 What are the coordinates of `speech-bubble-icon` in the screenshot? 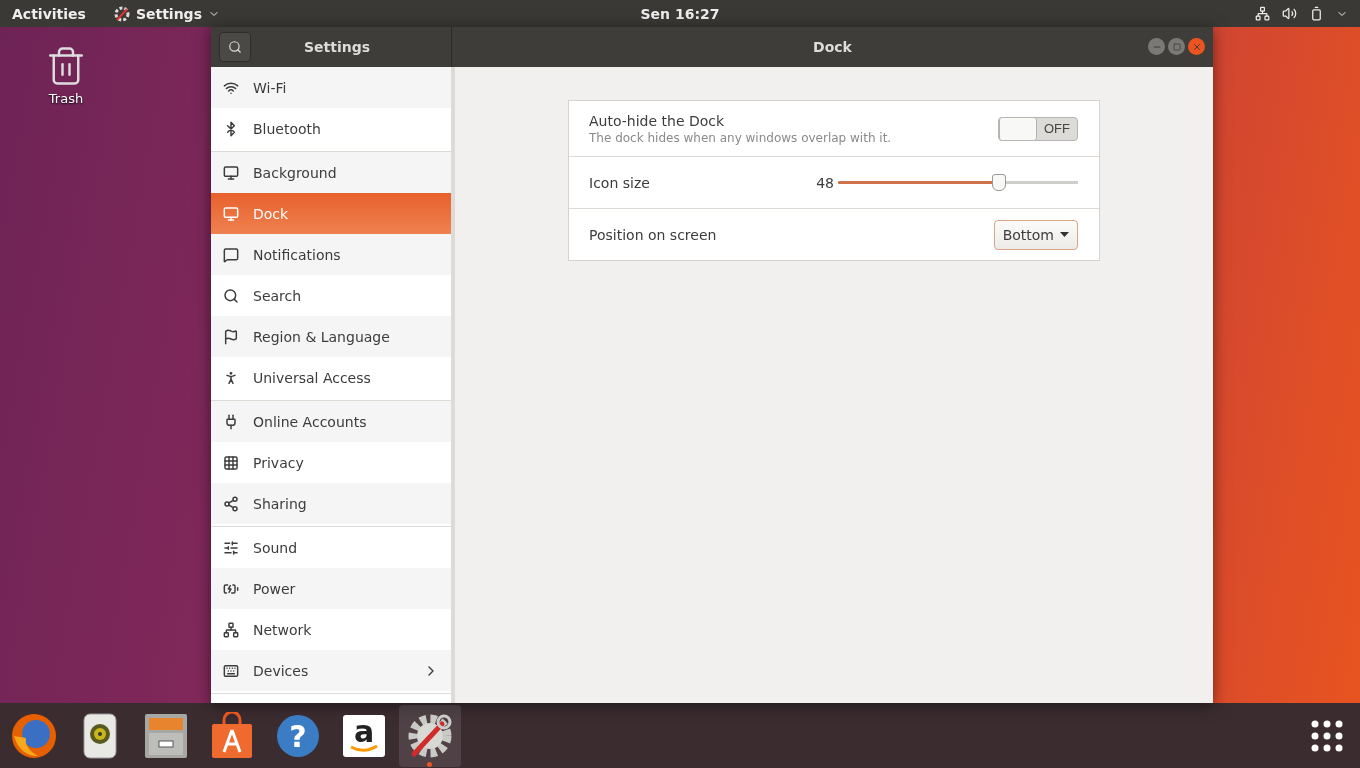 It's located at (231, 254).